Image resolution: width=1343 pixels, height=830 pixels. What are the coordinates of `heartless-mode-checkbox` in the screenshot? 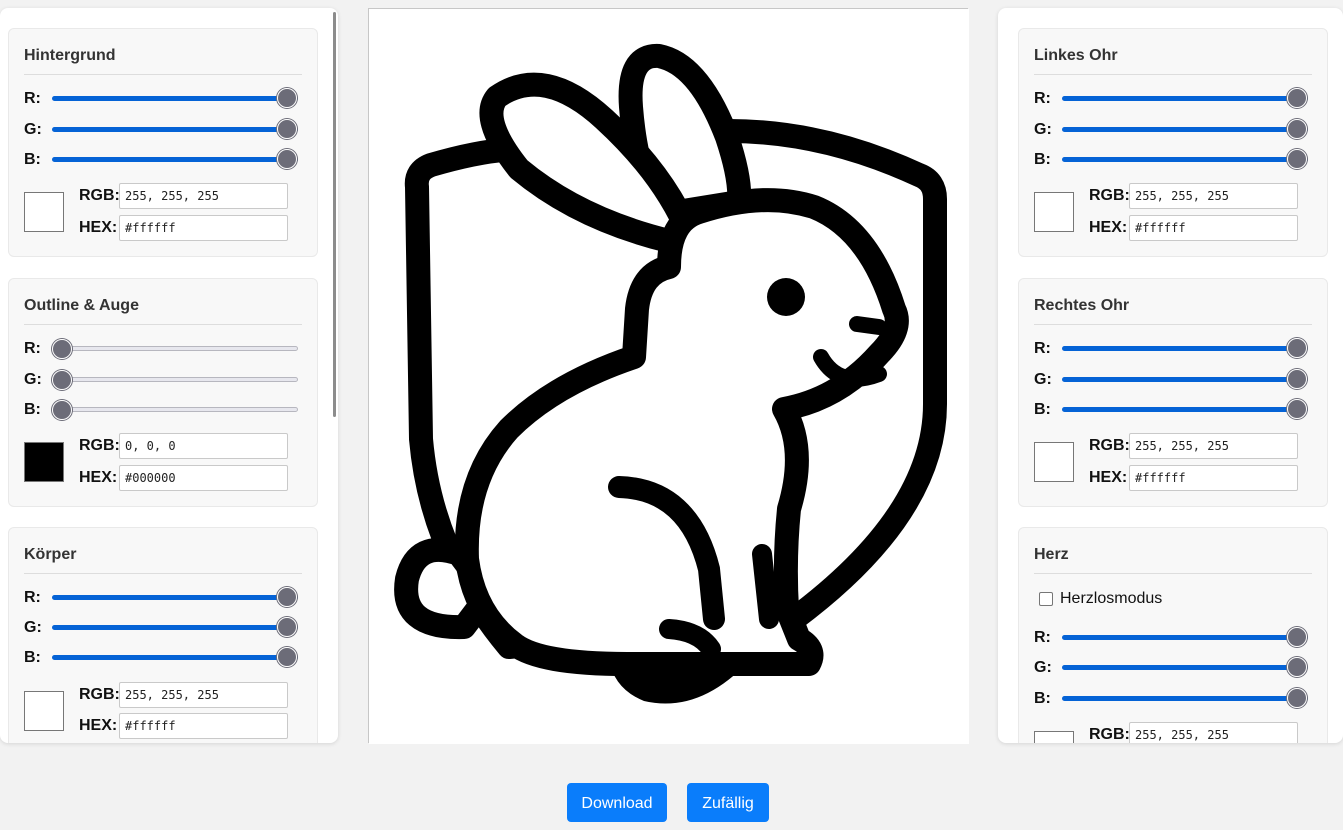 It's located at (1046, 599).